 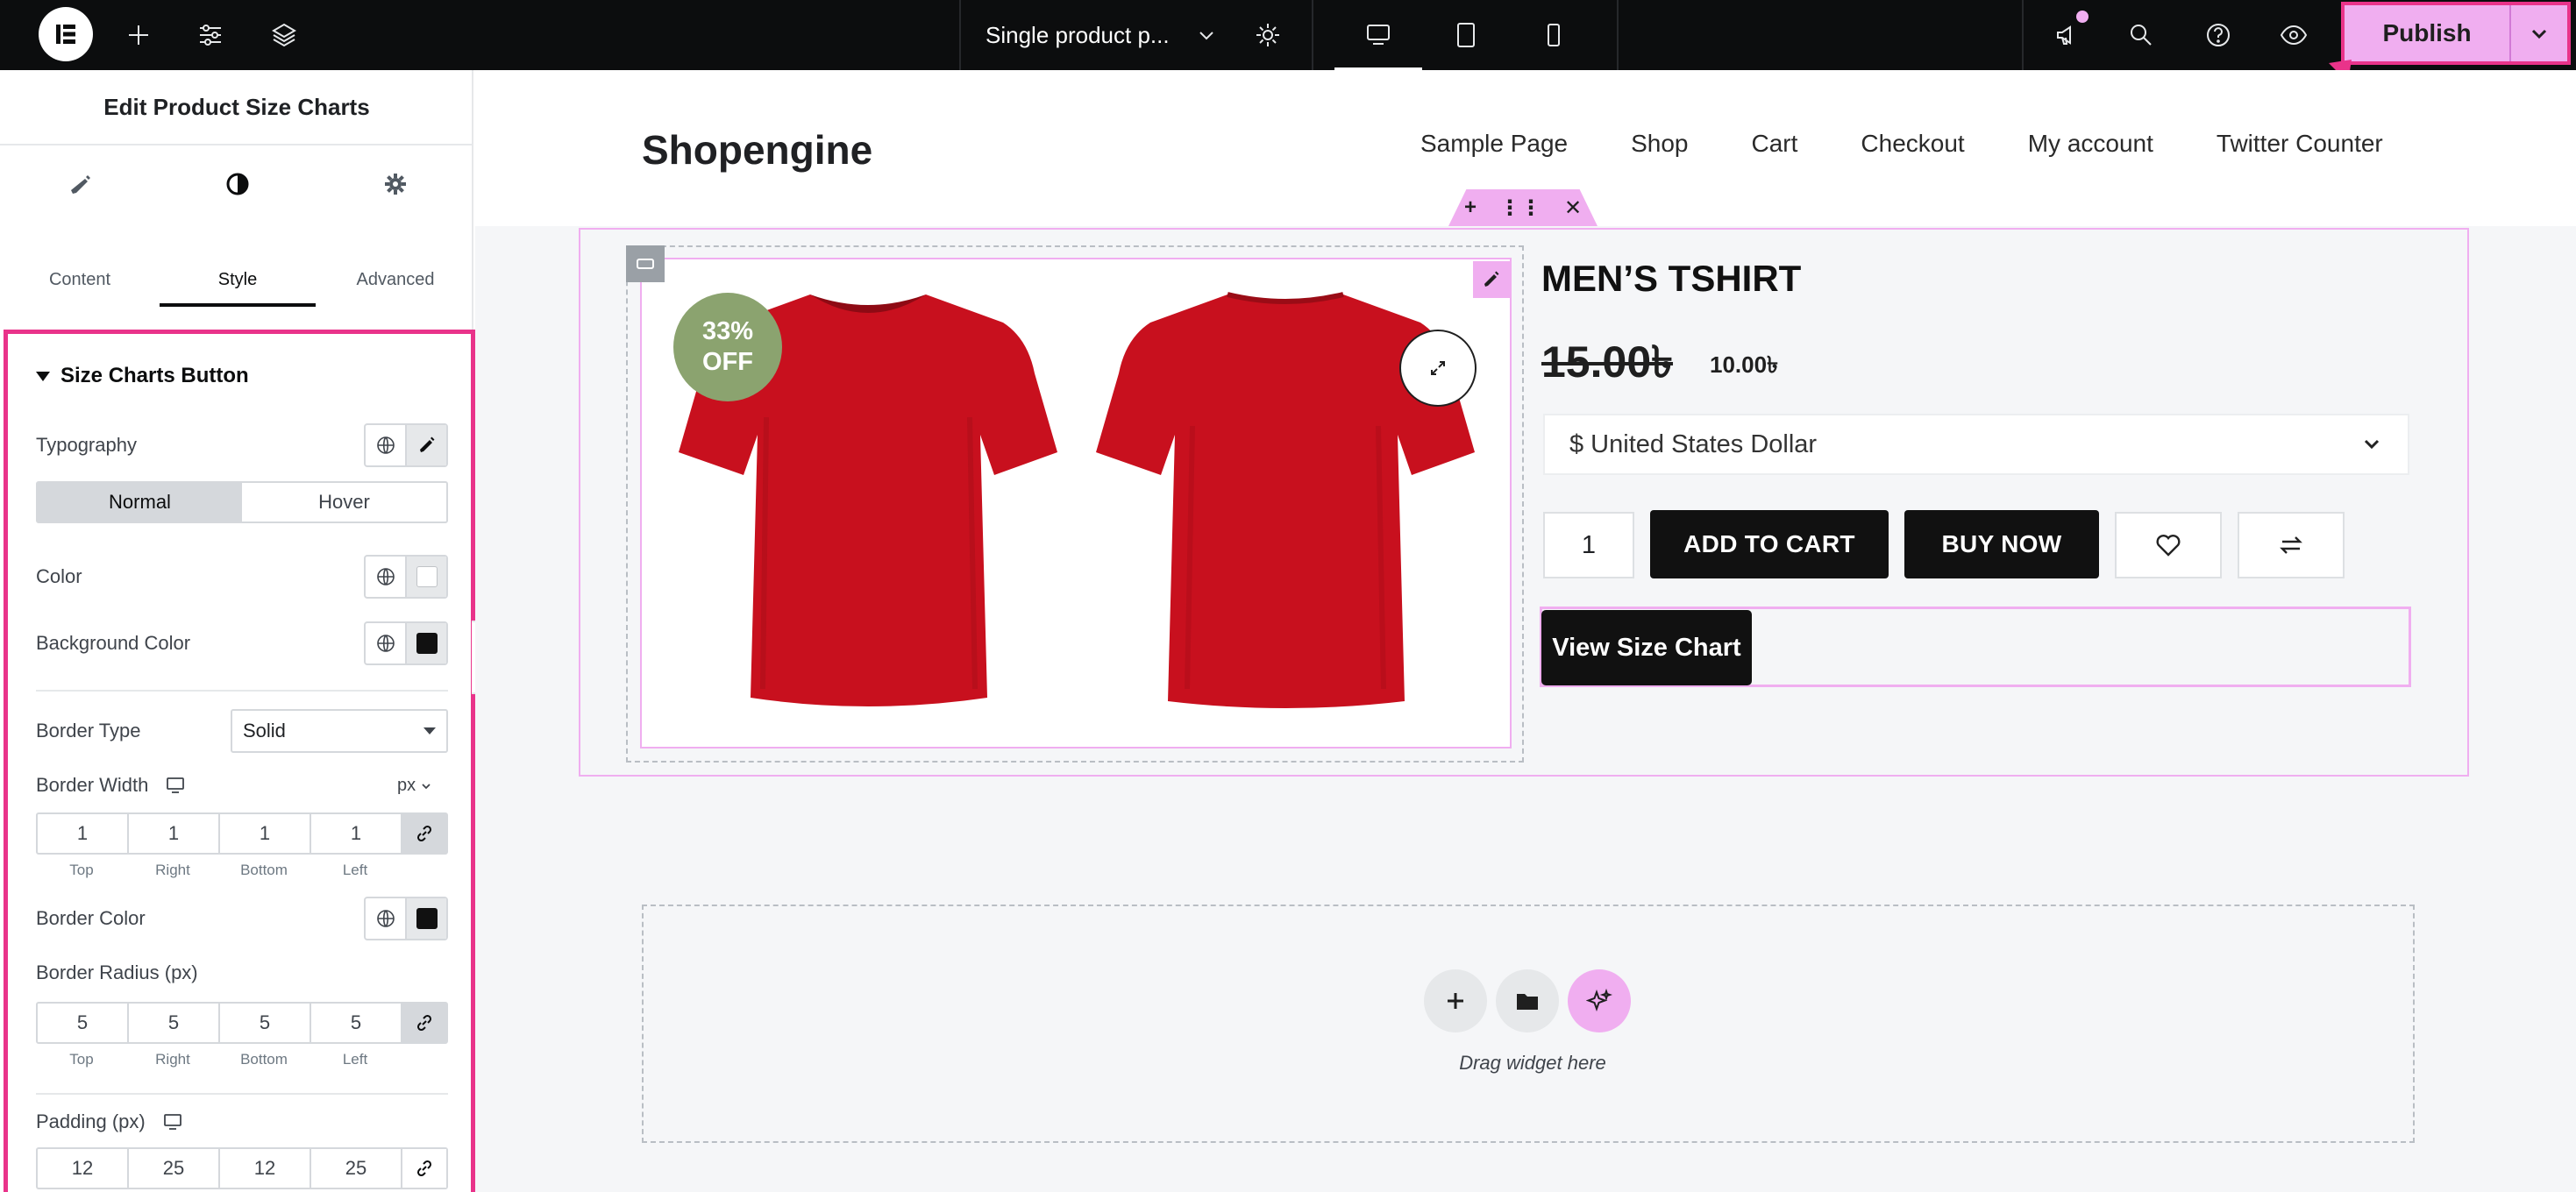 What do you see at coordinates (425, 918) in the screenshot?
I see `border-color-swatch` at bounding box center [425, 918].